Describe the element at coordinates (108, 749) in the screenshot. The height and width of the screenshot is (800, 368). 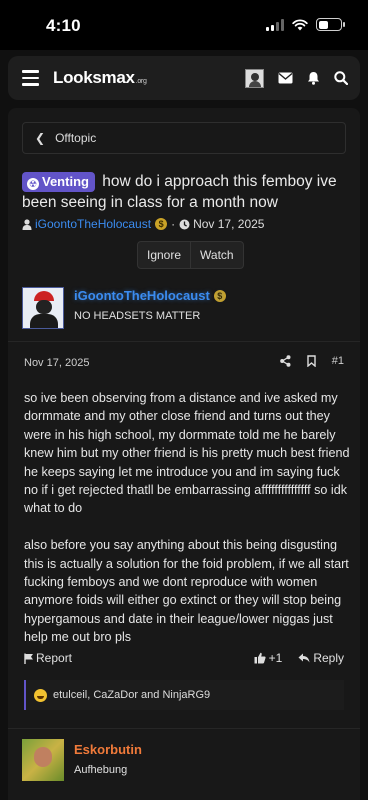
I see `next-post-author: Eskorbutin` at that location.